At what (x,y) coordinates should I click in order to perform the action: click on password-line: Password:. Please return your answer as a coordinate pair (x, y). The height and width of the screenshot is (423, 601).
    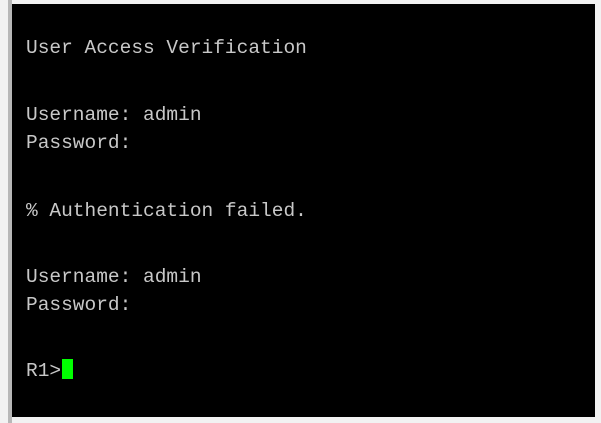
    Looking at the image, I should click on (79, 143).